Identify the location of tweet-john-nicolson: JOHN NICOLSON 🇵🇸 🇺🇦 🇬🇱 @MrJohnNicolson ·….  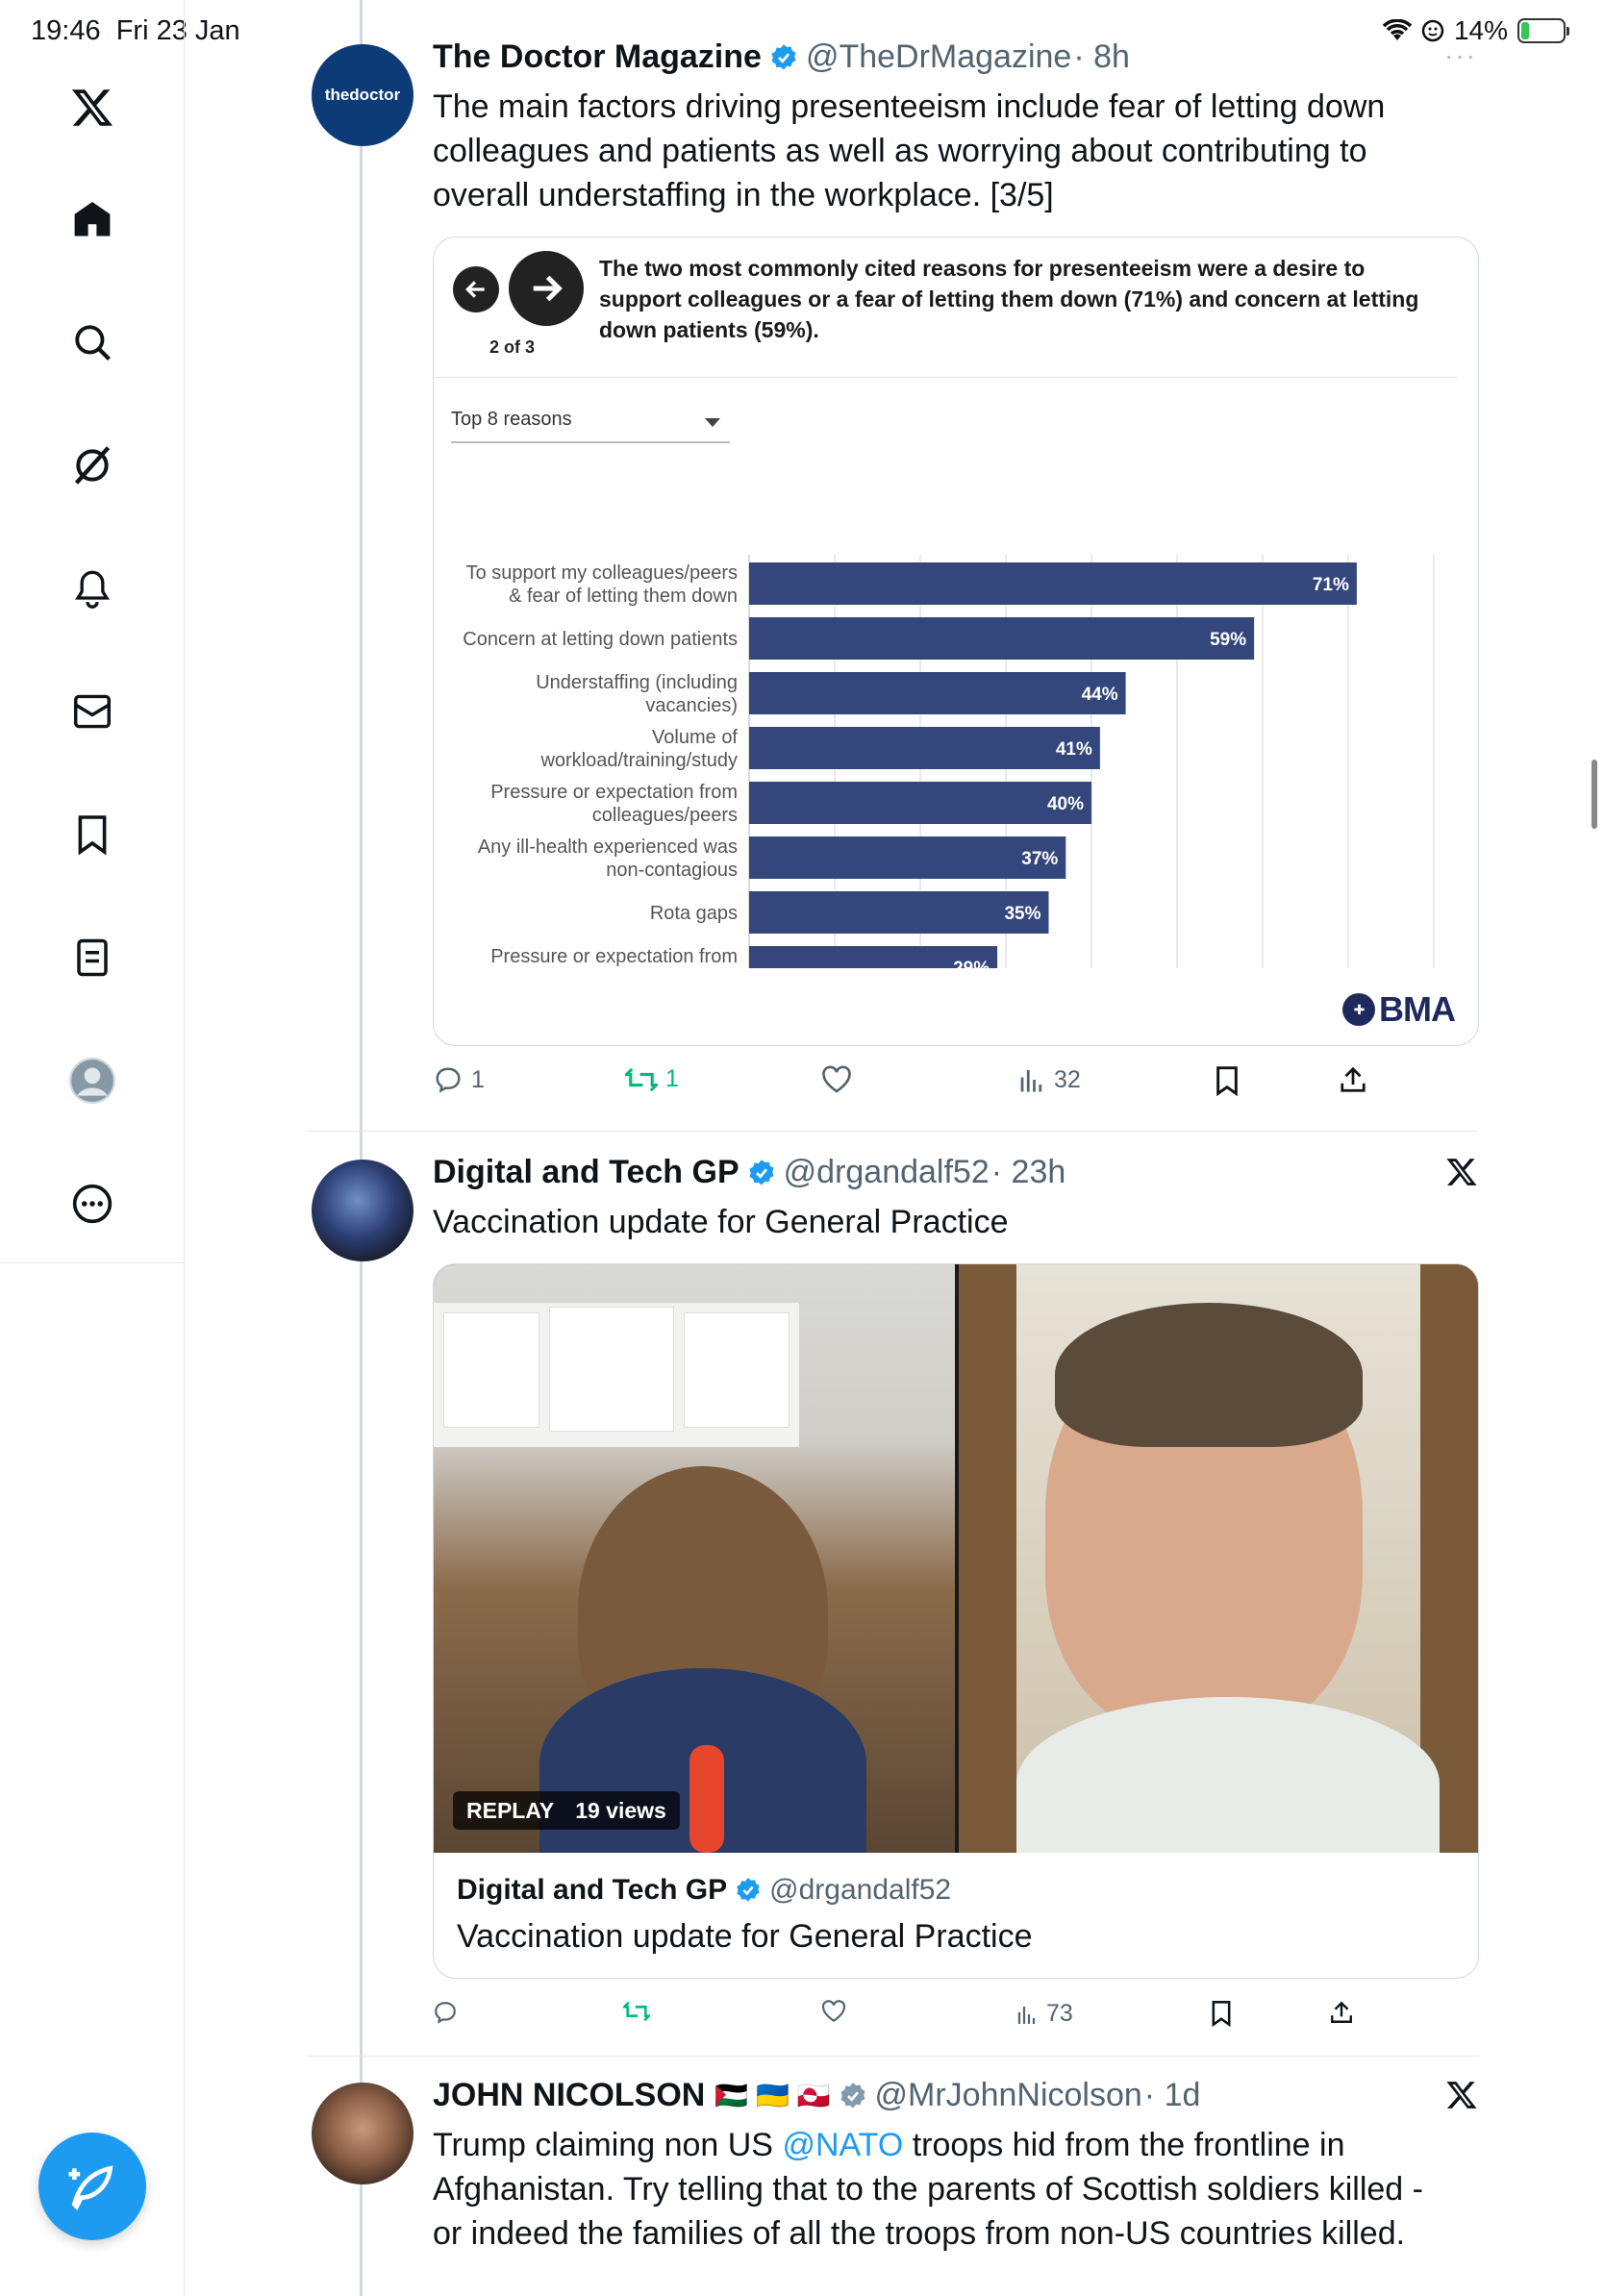
(893, 2186).